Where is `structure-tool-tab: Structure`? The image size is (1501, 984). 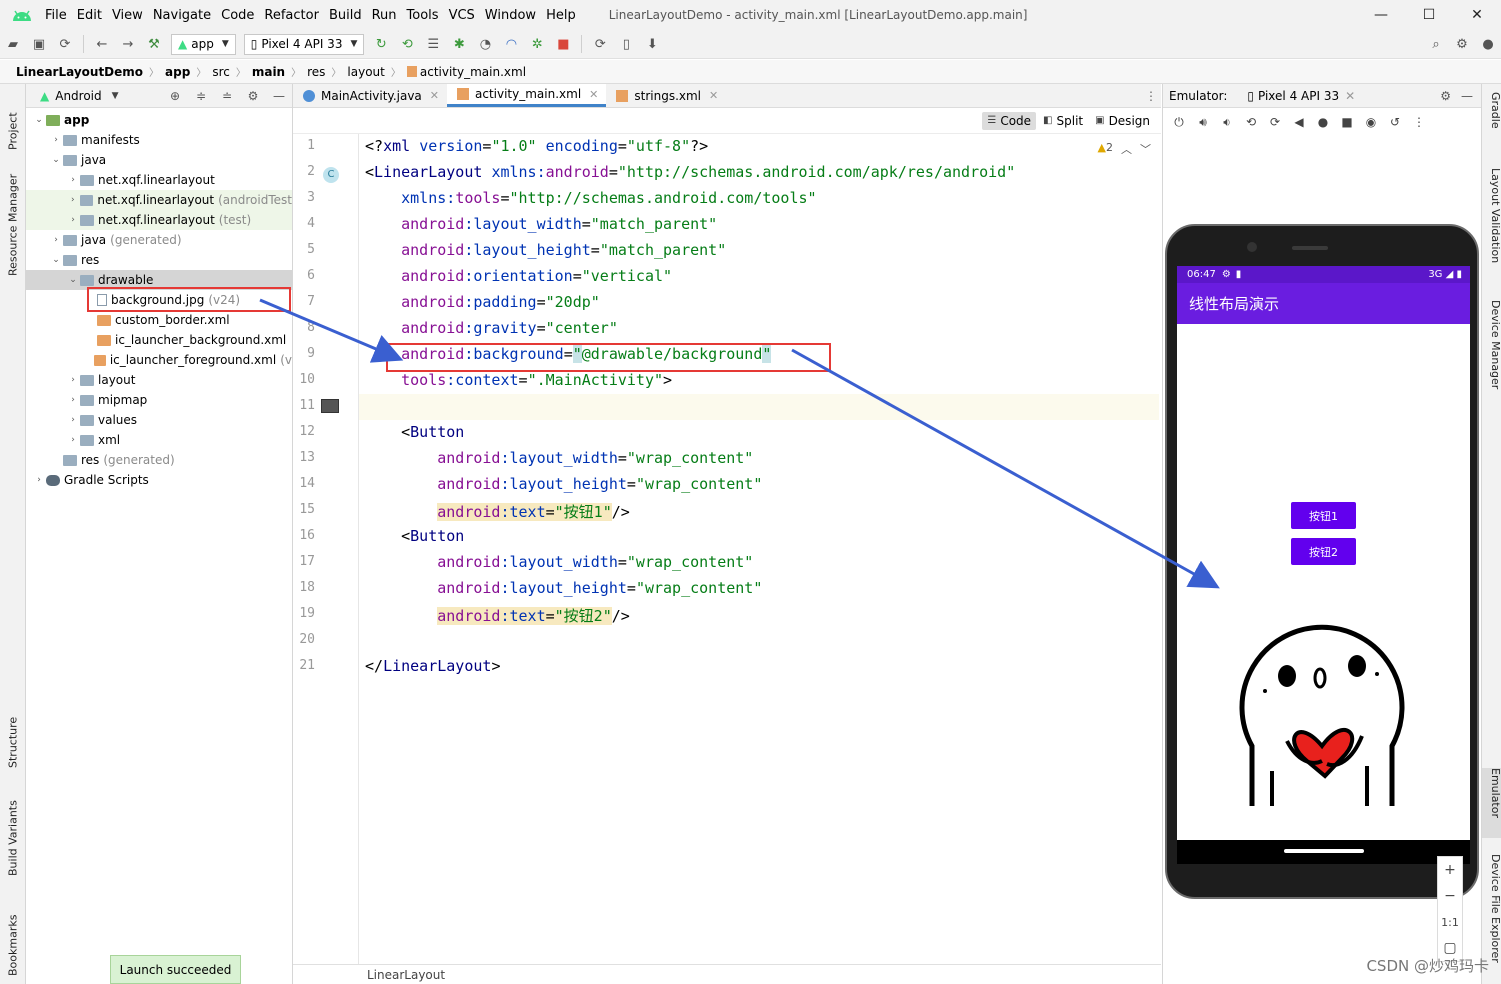
structure-tool-tab: Structure is located at coordinates (13, 733).